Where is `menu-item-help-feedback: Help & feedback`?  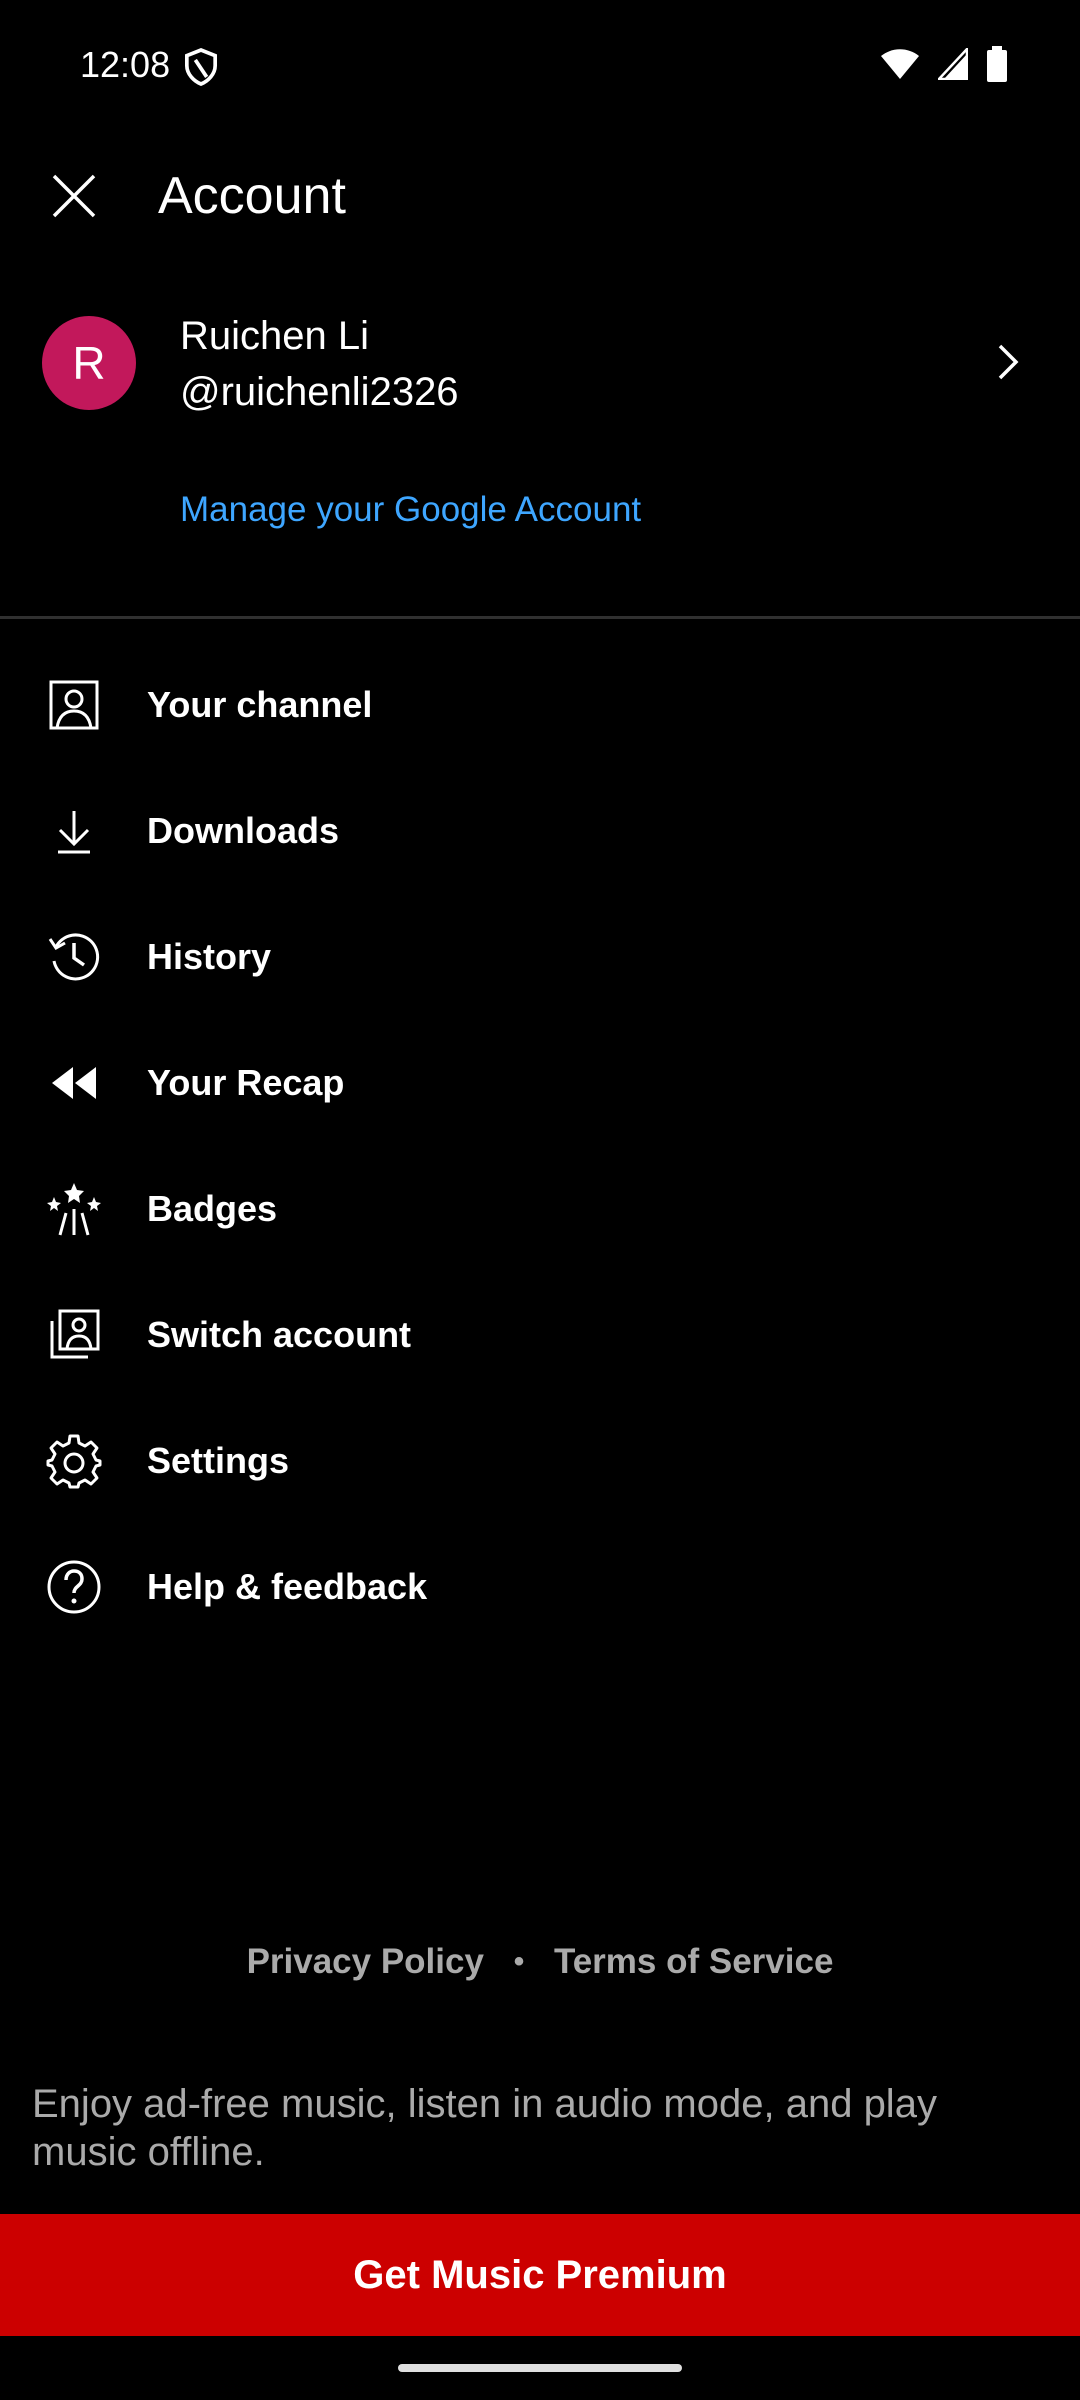 menu-item-help-feedback: Help & feedback is located at coordinates (540, 1587).